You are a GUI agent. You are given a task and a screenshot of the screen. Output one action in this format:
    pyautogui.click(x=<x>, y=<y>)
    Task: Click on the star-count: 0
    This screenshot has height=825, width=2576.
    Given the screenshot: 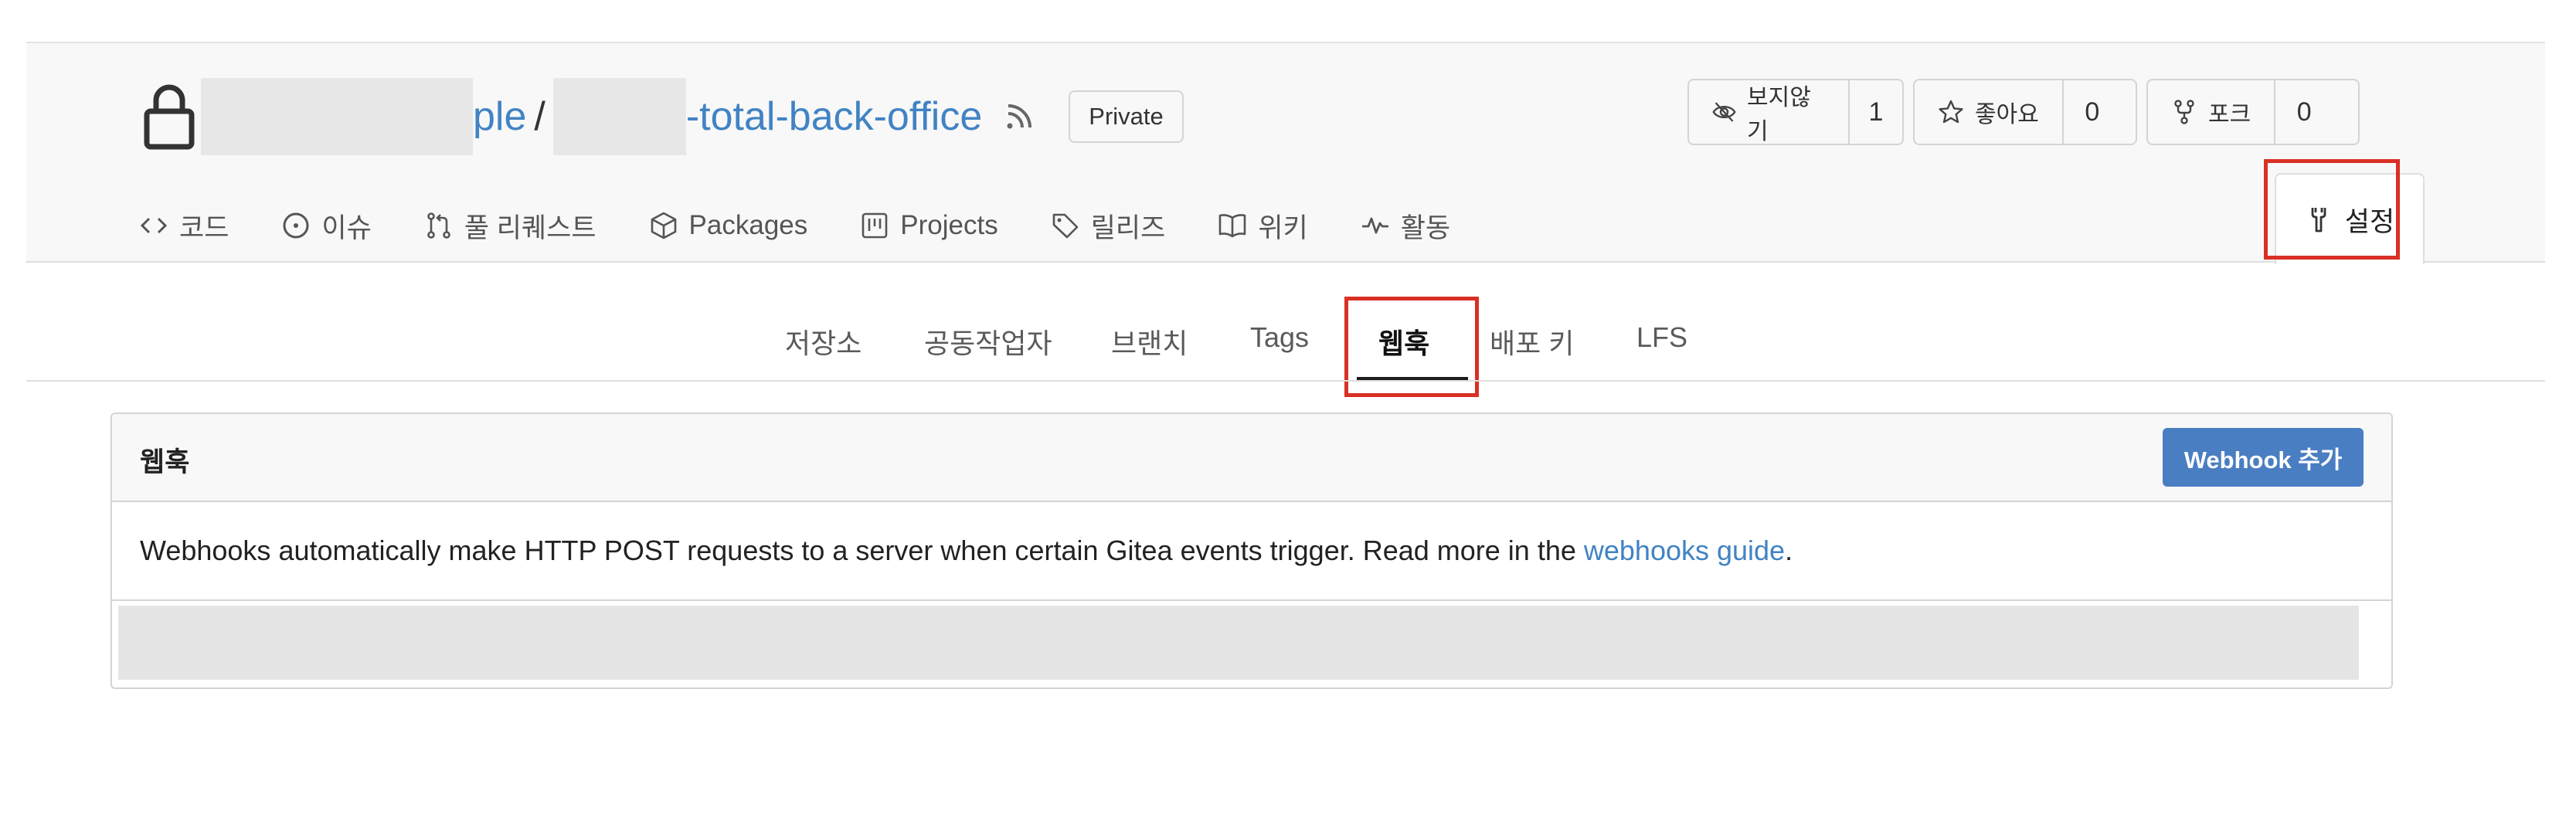 What is the action you would take?
    pyautogui.click(x=2092, y=112)
    